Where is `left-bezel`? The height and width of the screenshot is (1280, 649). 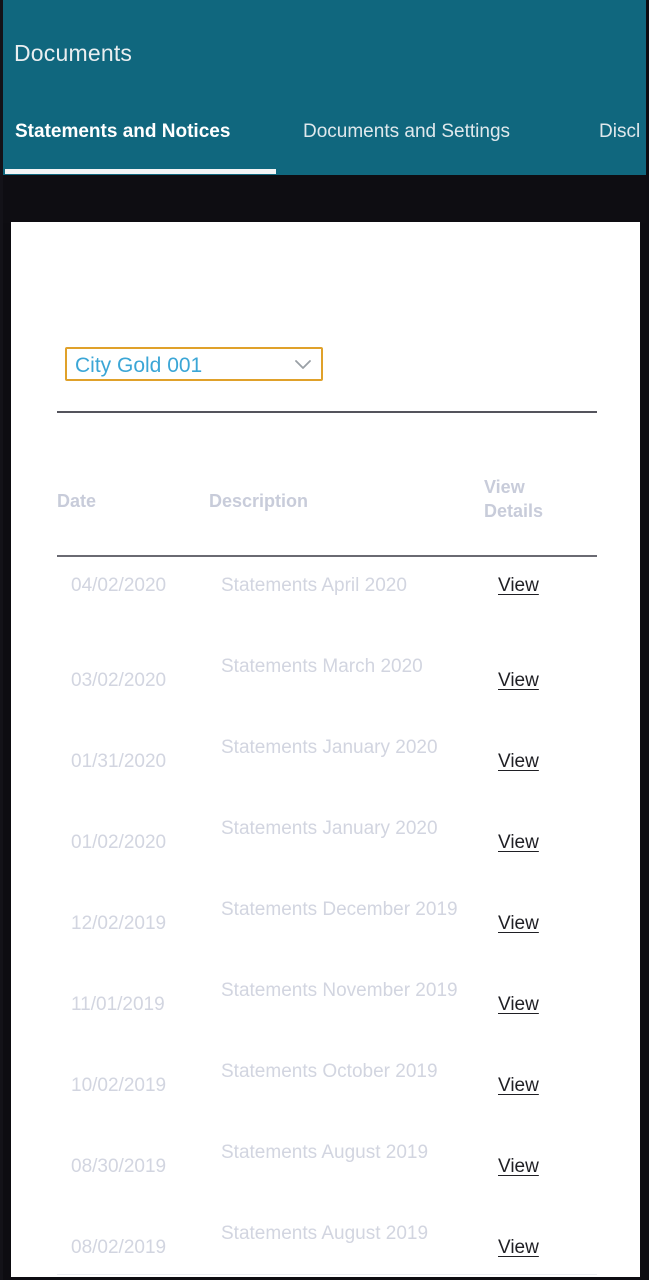 left-bezel is located at coordinates (1, 640).